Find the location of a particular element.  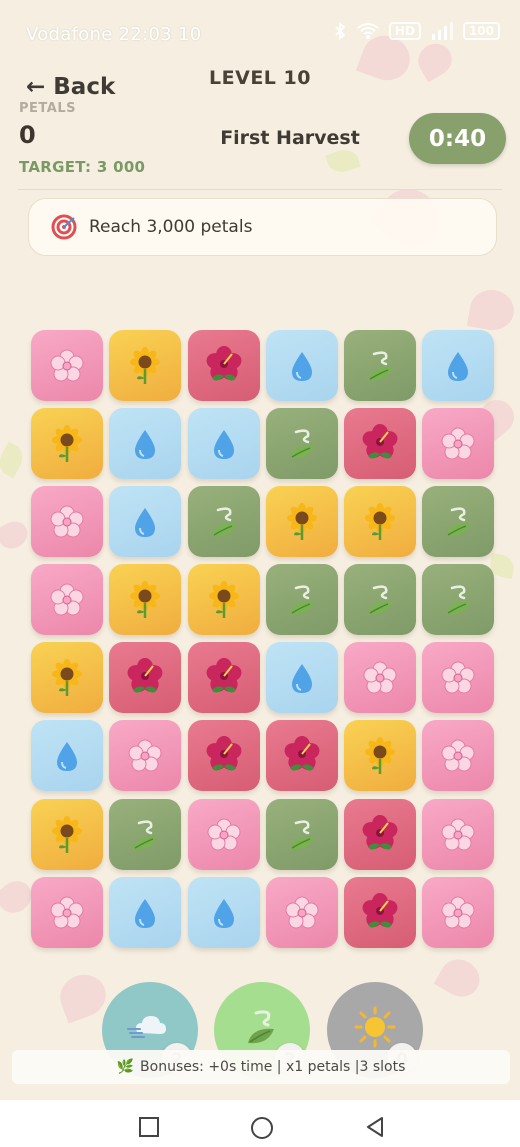

battery-icon: 100 is located at coordinates (481, 31).